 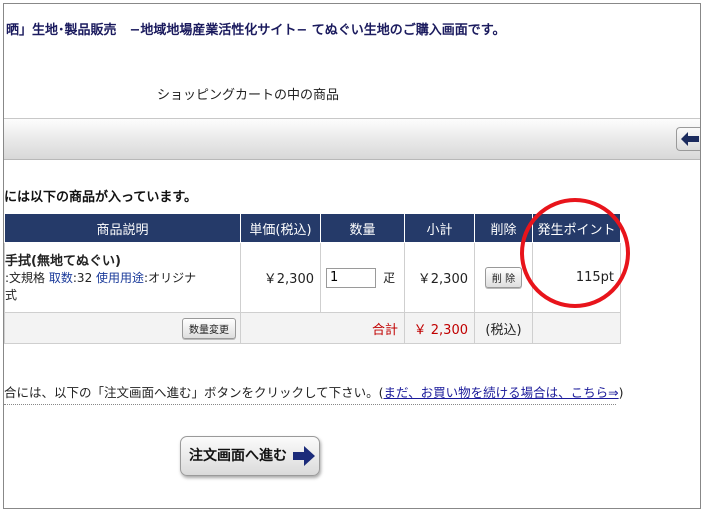 What do you see at coordinates (576, 328) in the screenshot?
I see `total-empty-cell` at bounding box center [576, 328].